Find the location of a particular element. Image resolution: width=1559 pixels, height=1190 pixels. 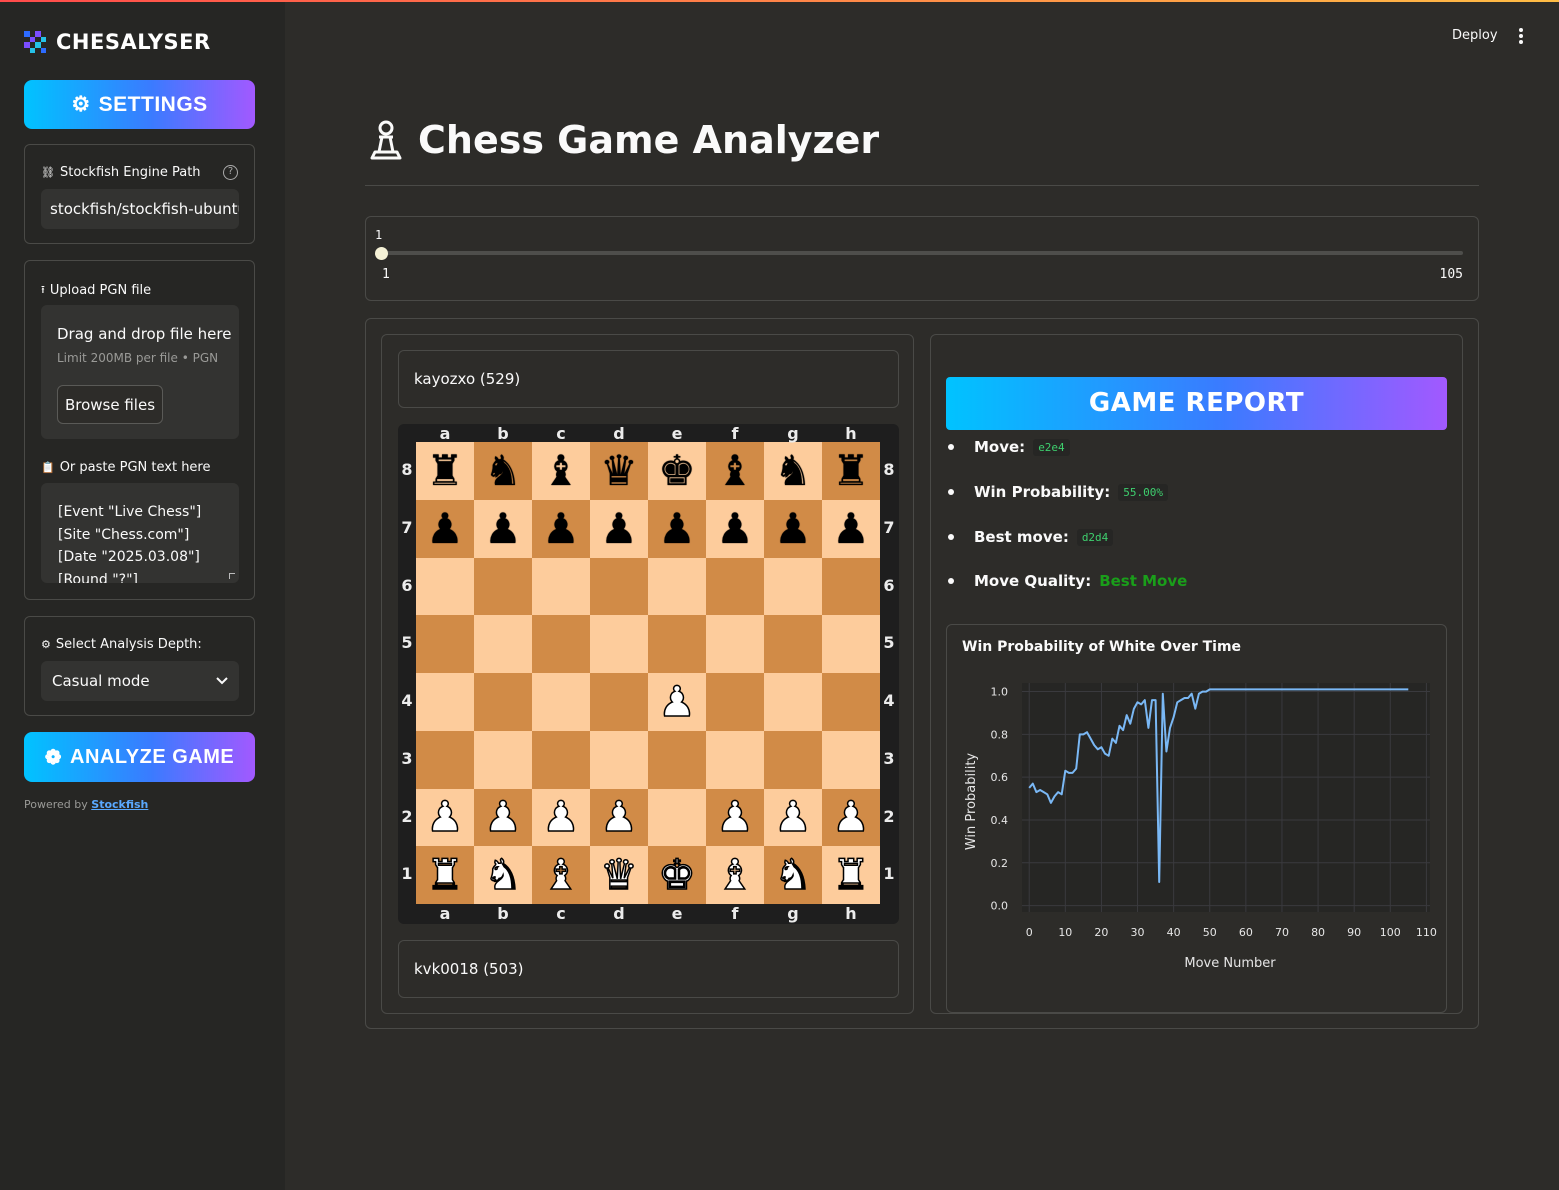

main-menu-icon is located at coordinates (1521, 36).